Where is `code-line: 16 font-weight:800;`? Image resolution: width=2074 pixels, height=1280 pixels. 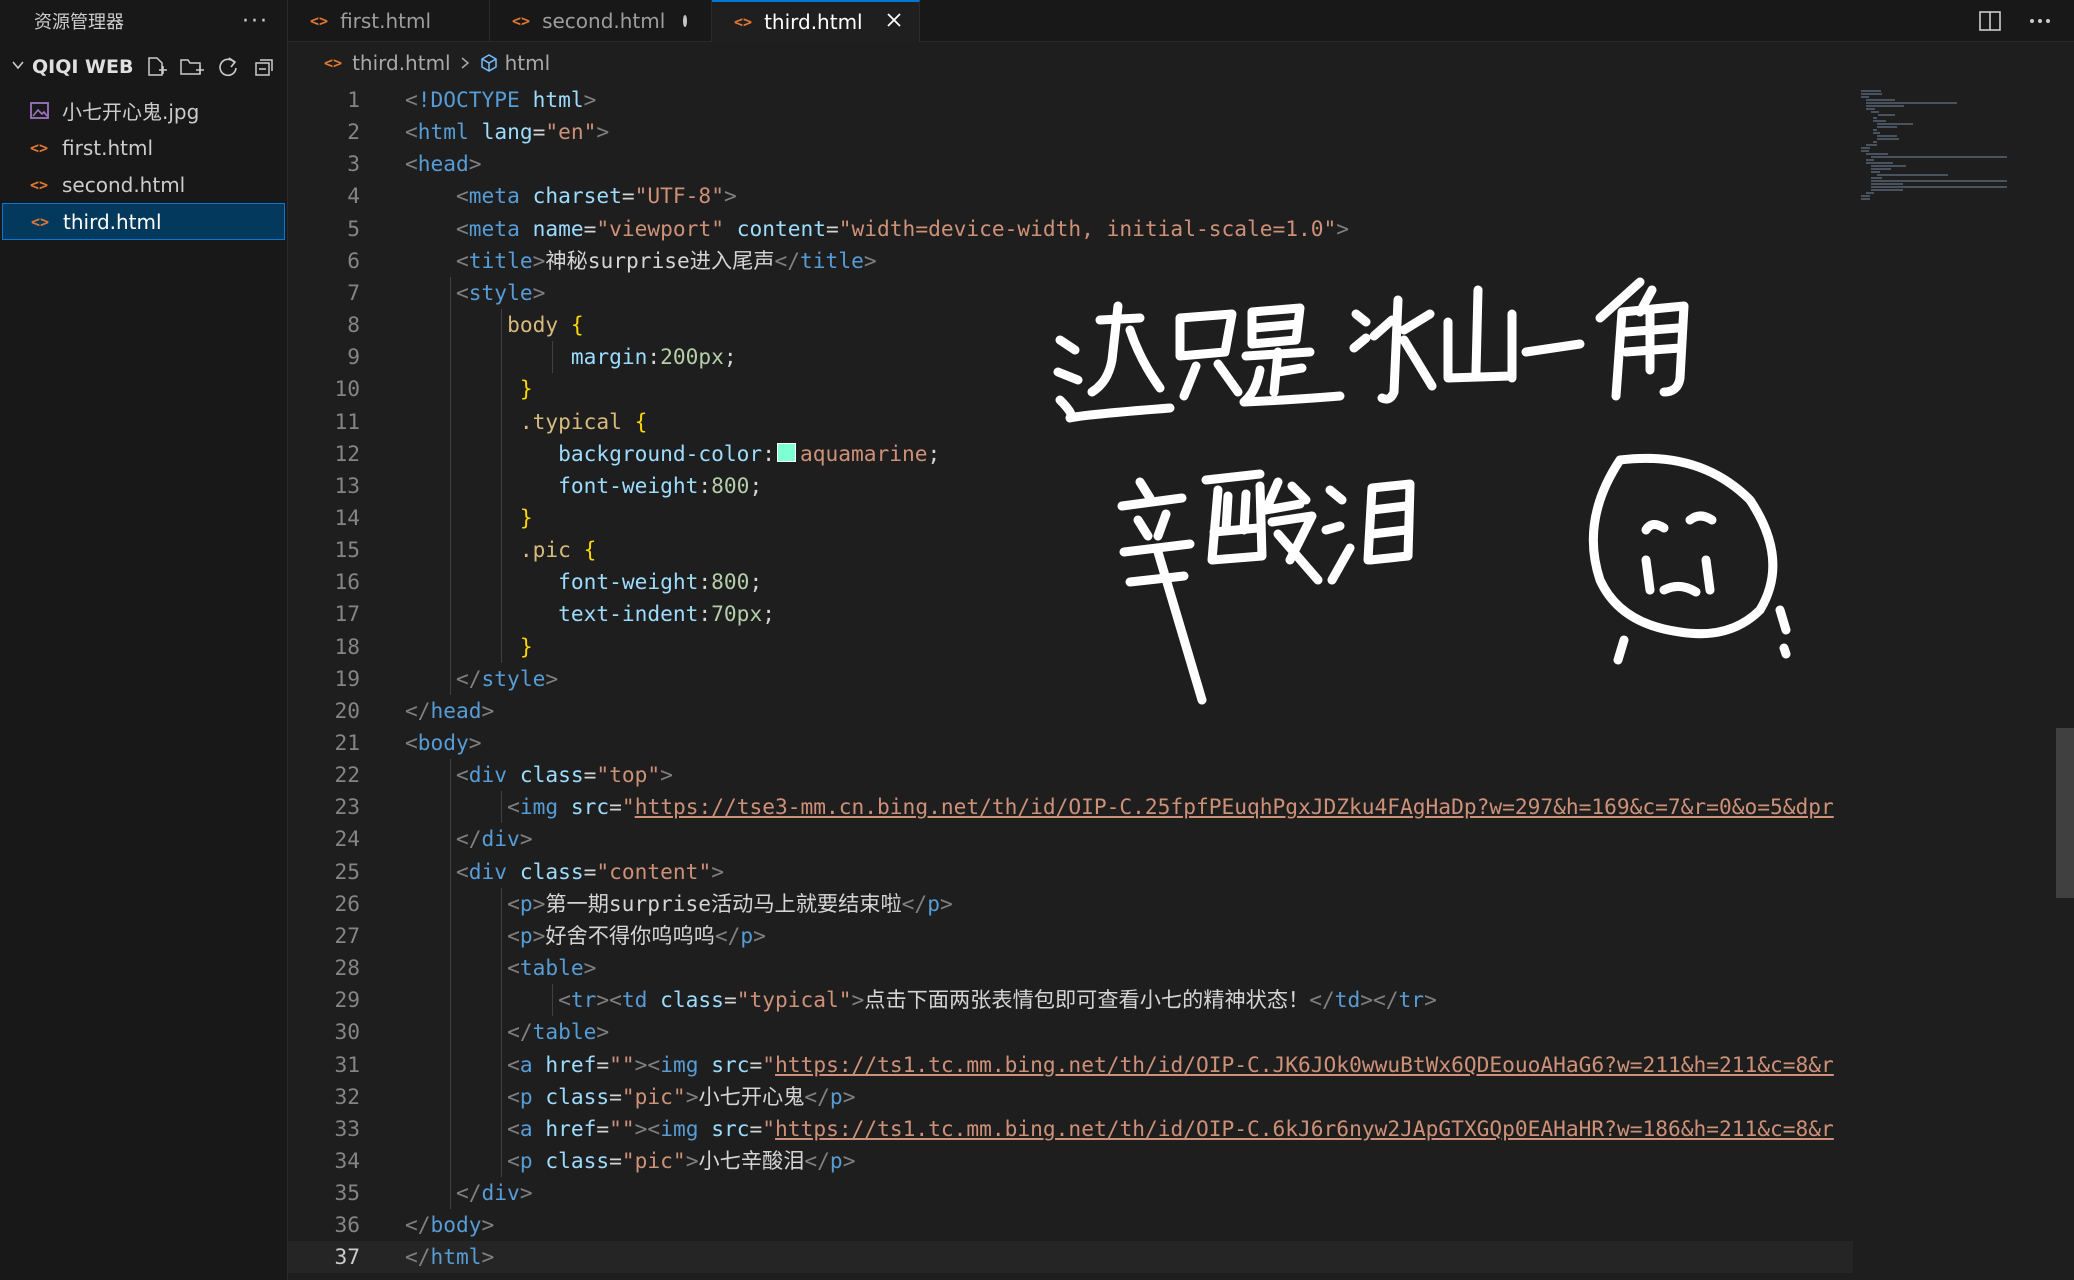 code-line: 16 font-weight:800; is located at coordinates (1070, 582).